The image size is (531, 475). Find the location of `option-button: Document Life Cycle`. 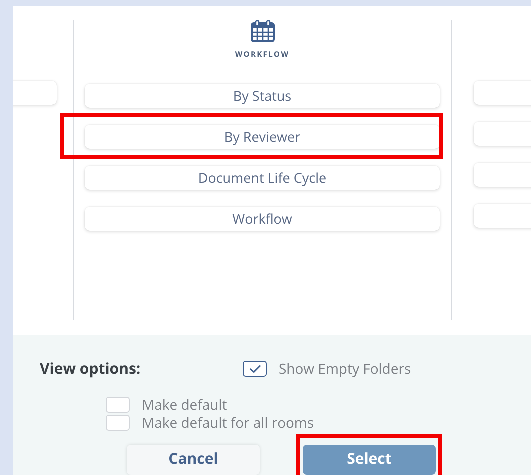

option-button: Document Life Cycle is located at coordinates (262, 178).